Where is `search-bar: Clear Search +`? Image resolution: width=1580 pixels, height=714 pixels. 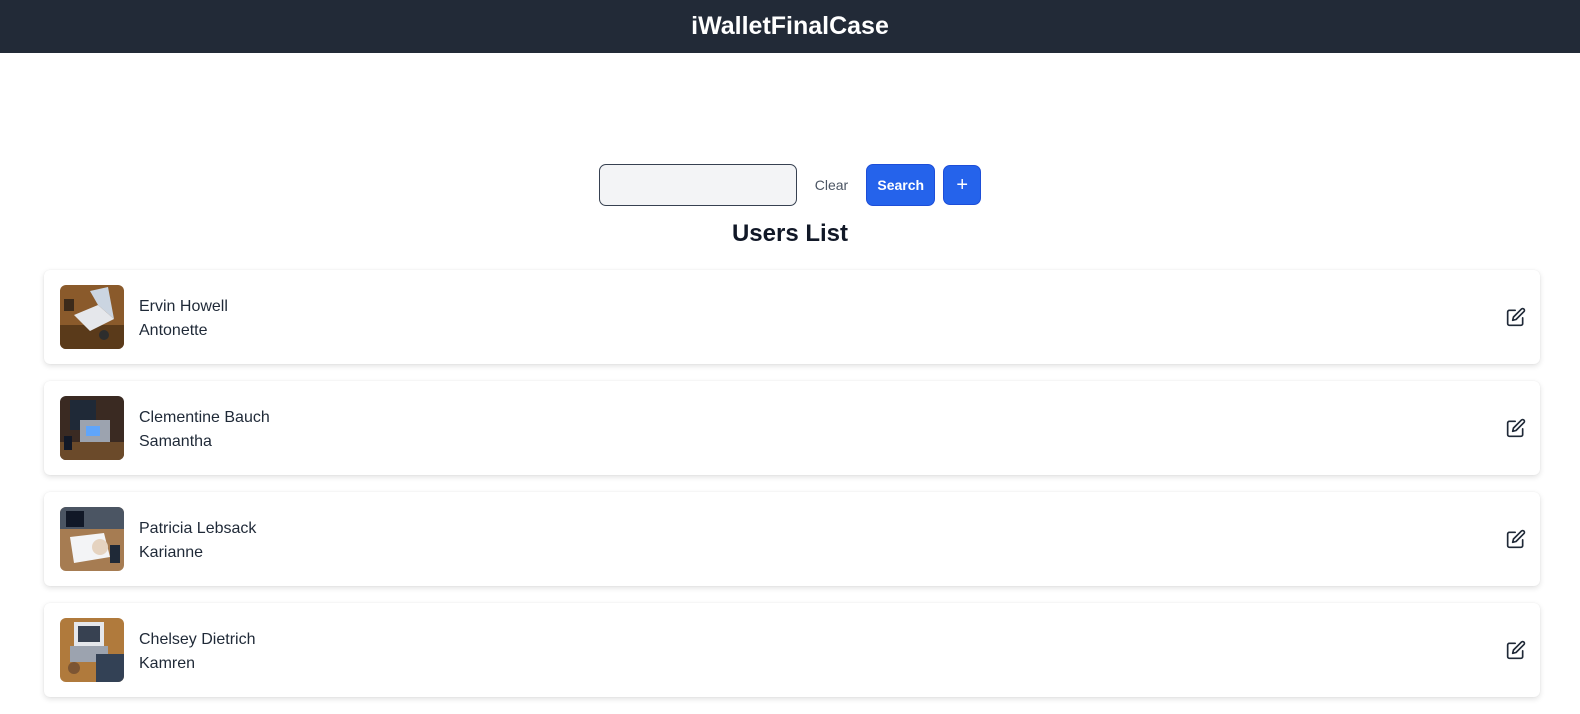
search-bar: Clear Search + is located at coordinates (790, 185).